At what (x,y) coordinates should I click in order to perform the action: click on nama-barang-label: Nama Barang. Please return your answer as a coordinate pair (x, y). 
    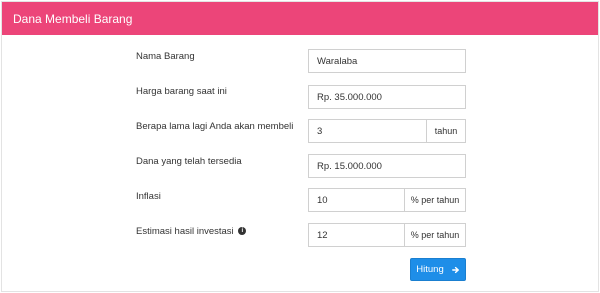
    Looking at the image, I should click on (165, 56).